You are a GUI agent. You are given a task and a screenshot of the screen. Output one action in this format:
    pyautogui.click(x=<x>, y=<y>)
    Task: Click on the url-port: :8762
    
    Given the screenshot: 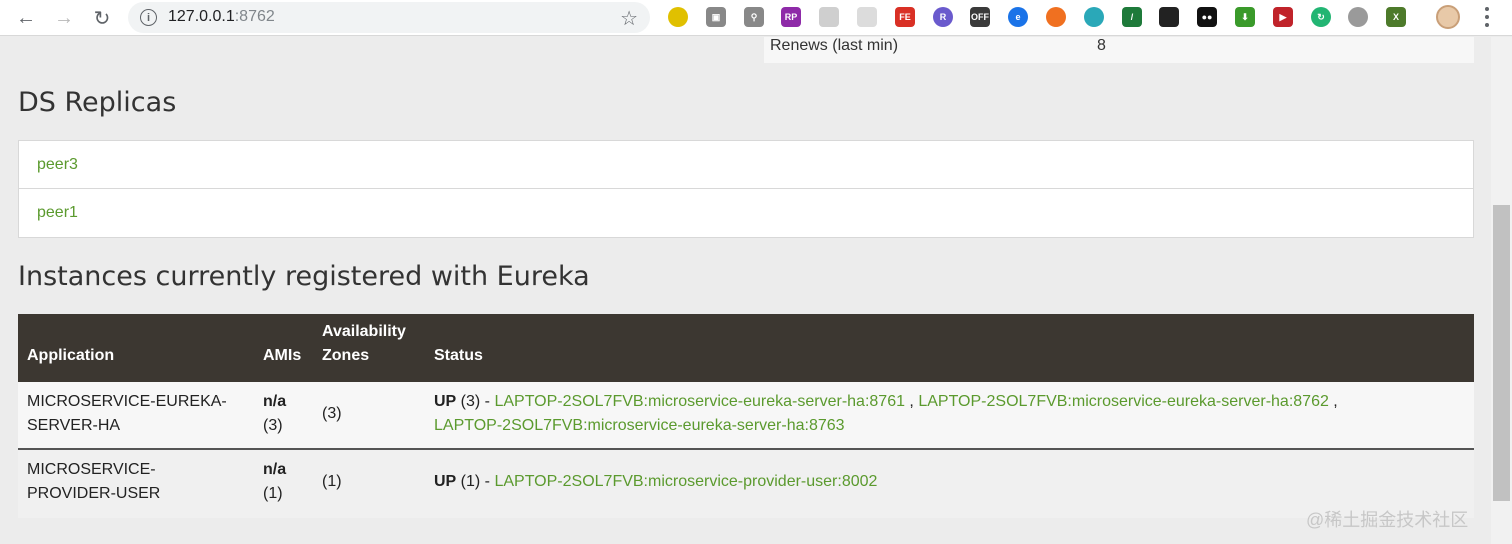 What is the action you would take?
    pyautogui.click(x=254, y=16)
    